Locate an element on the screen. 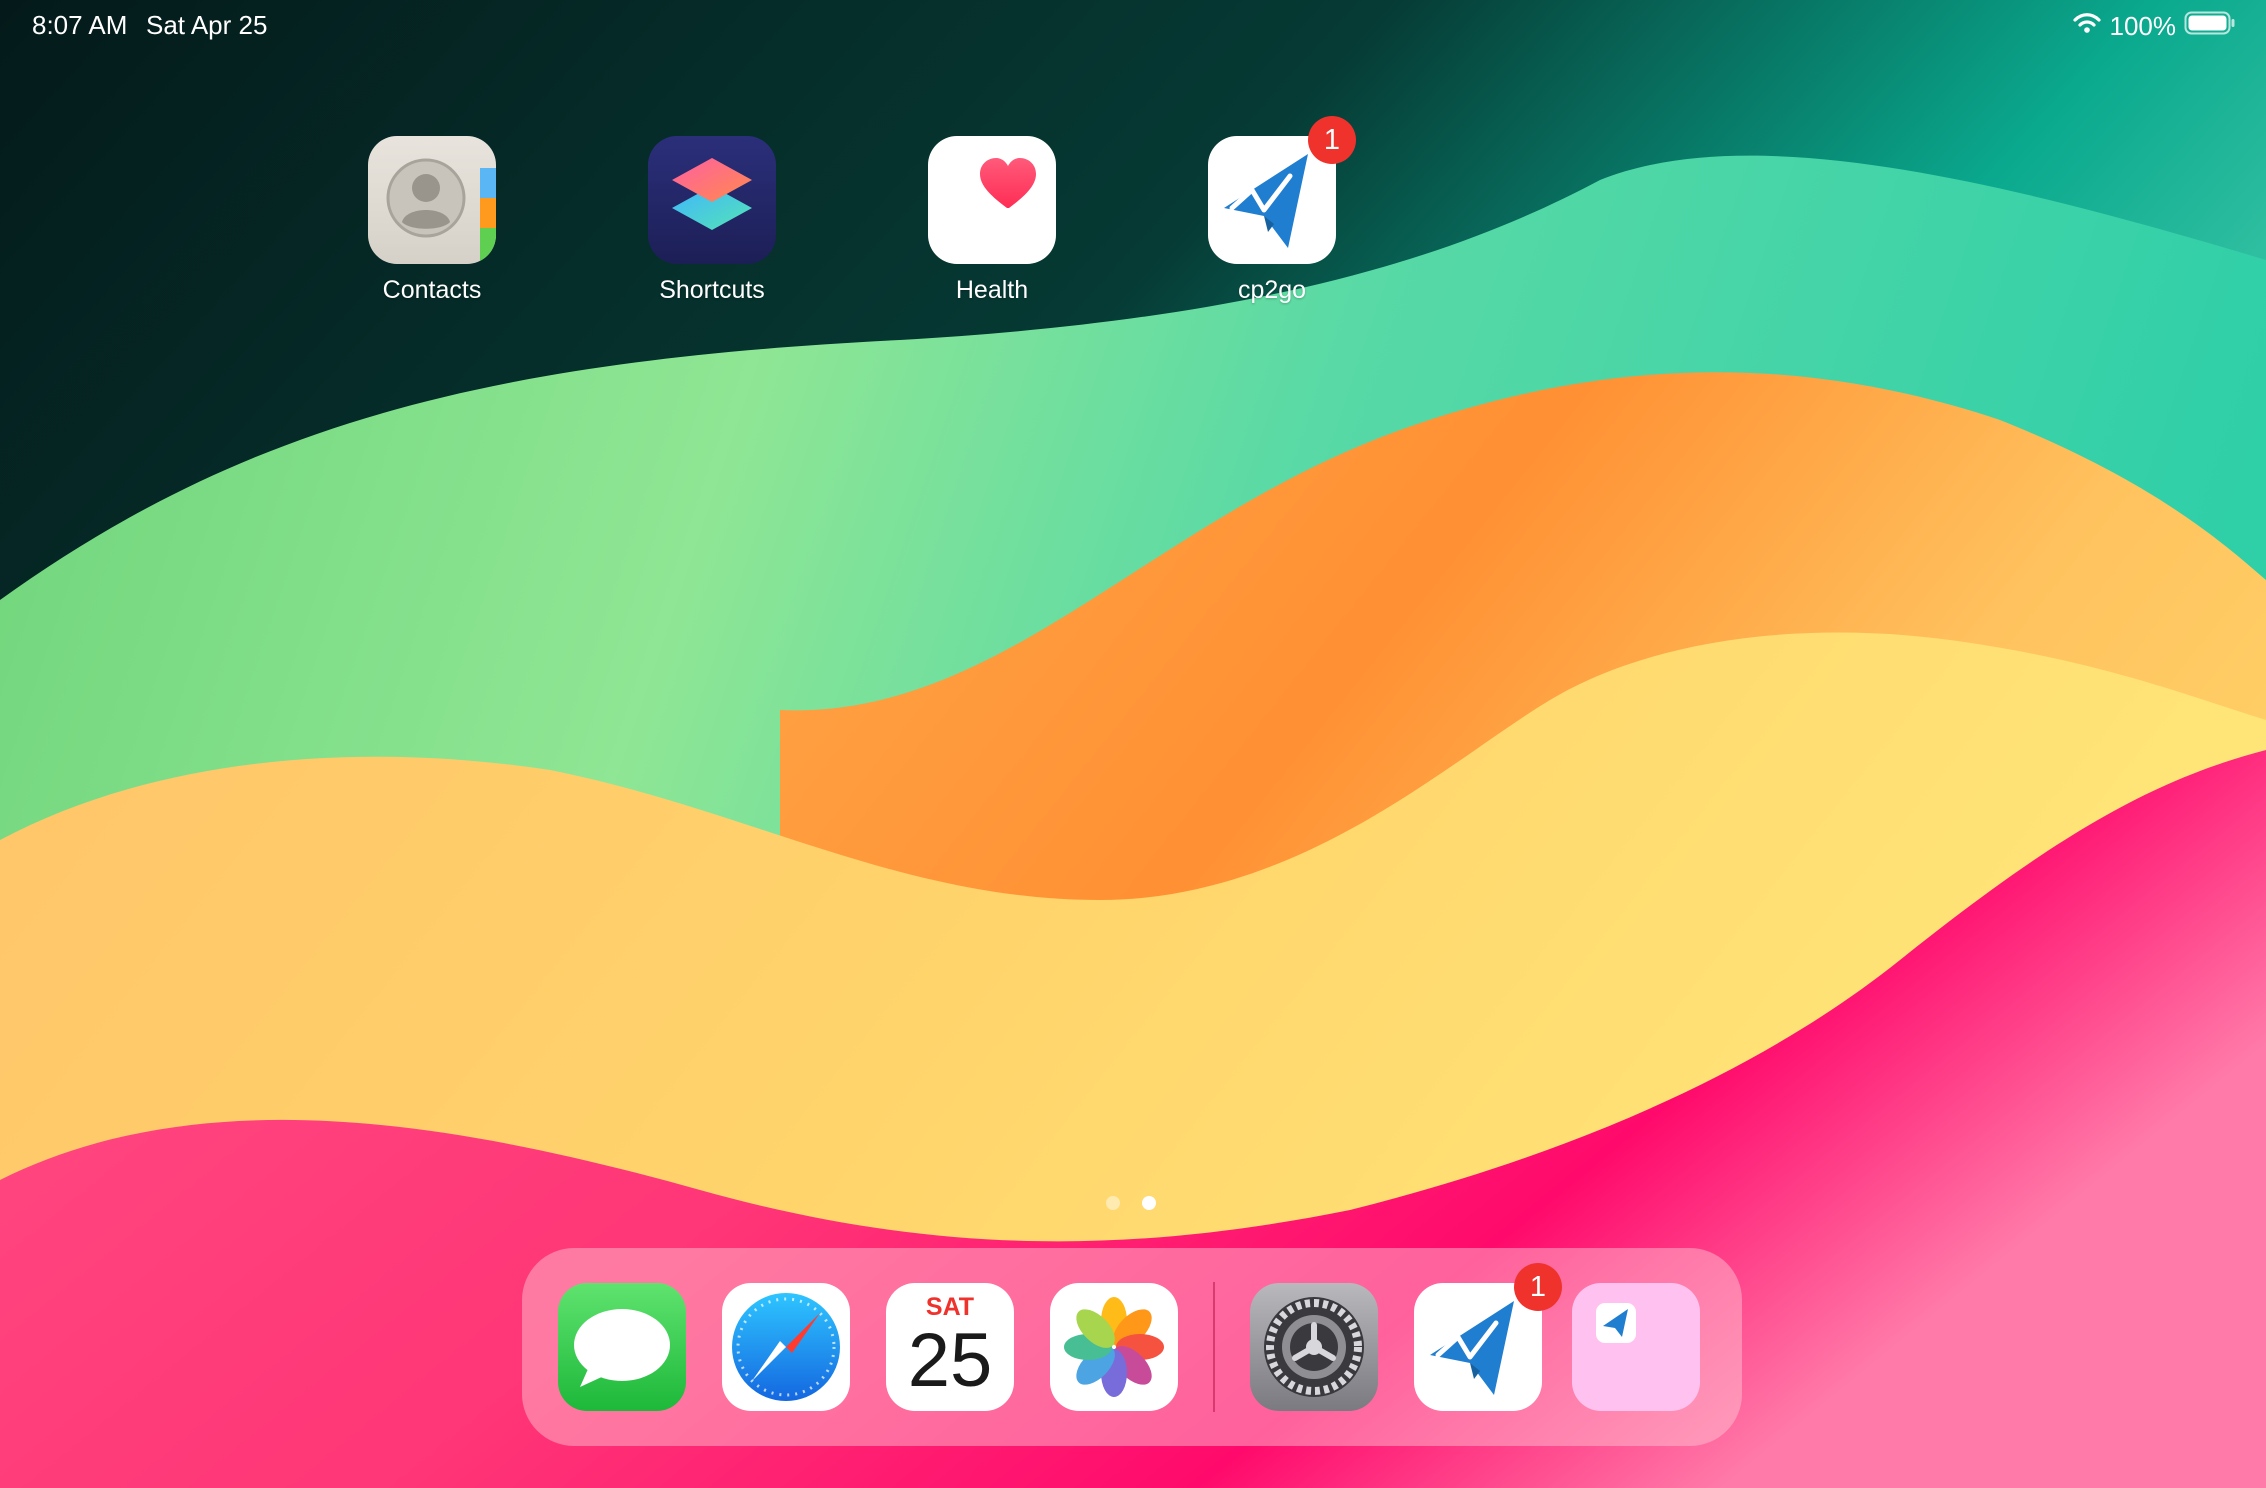 The image size is (2266, 1488). dock-messages is located at coordinates (622, 1347).